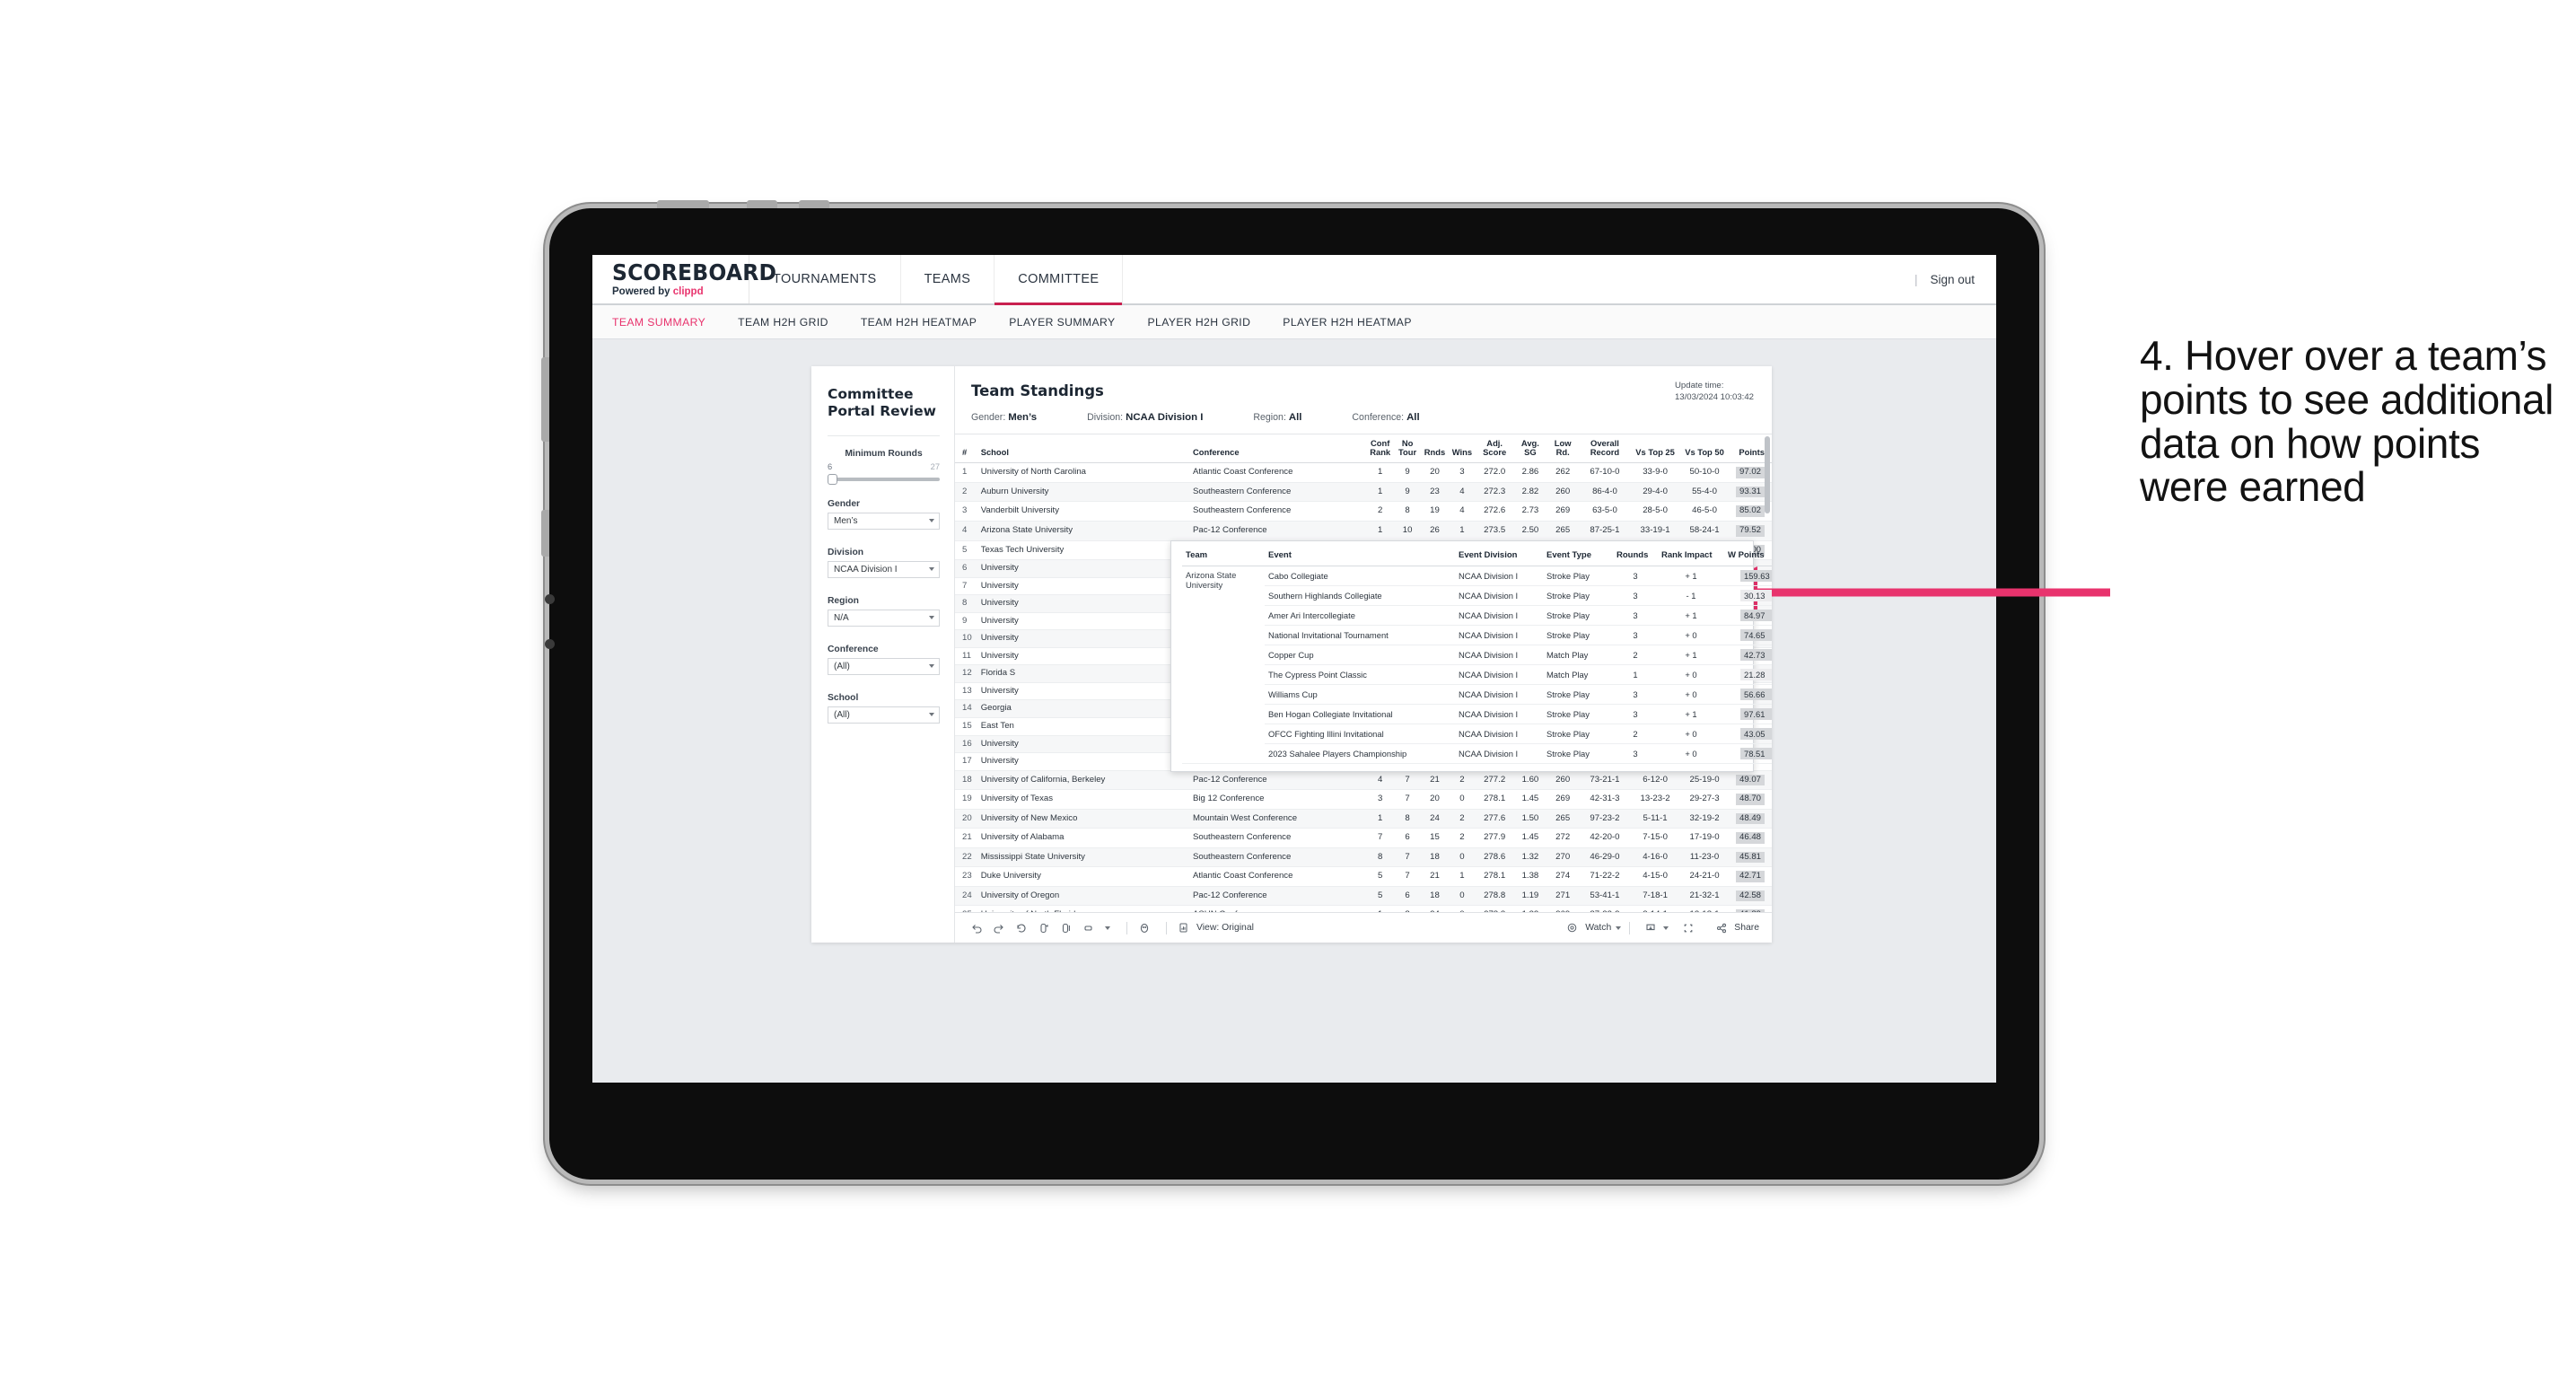 The width and height of the screenshot is (2576, 1386). I want to click on logo-wordmark: SCOREBOARD, so click(694, 272).